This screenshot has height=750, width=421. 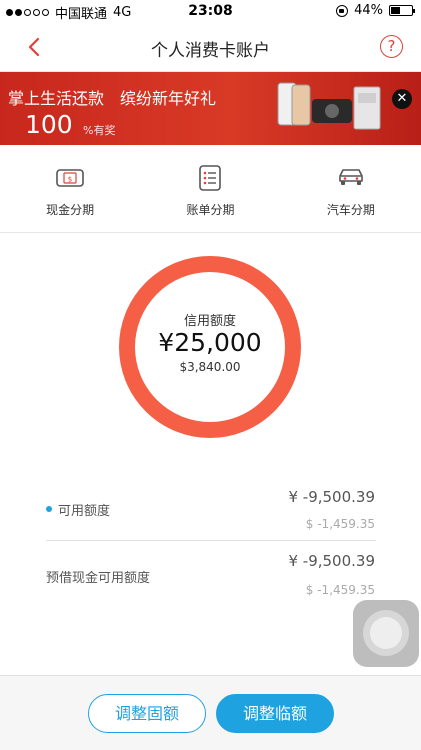 I want to click on menu-item-label: 账单分期, so click(x=210, y=210).